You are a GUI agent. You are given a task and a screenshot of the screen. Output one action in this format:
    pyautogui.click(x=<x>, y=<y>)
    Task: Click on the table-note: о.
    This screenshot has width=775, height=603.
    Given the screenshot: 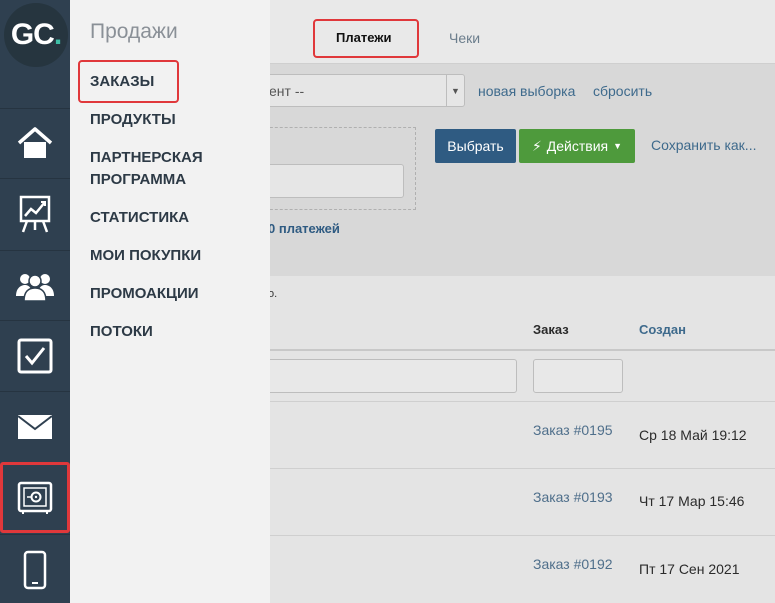 What is the action you would take?
    pyautogui.click(x=274, y=294)
    